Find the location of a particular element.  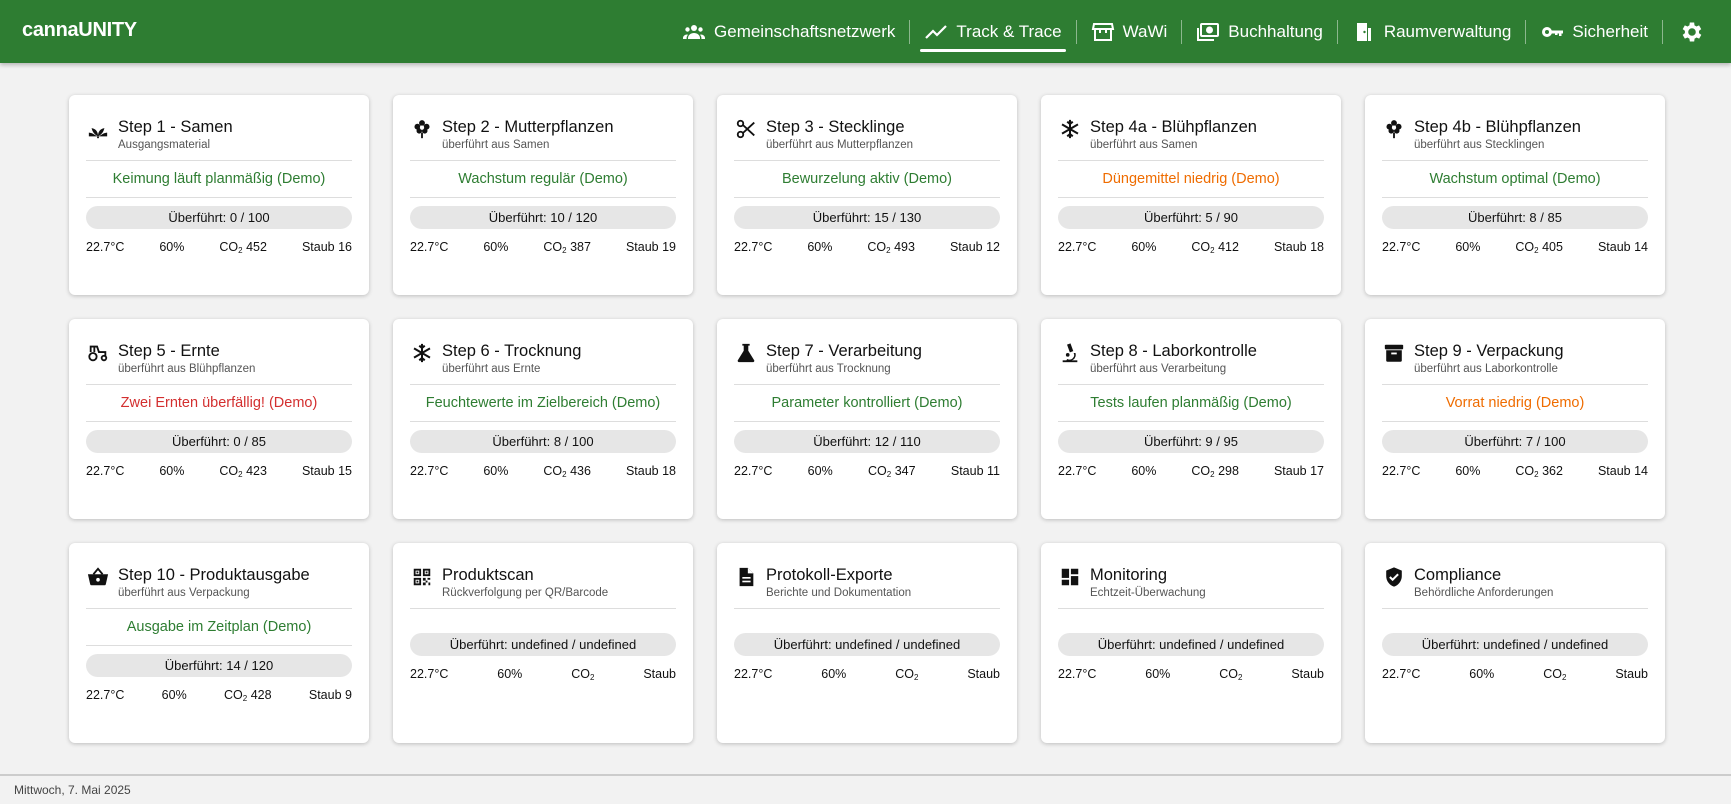

nav-item-gemeinschaftsnetzwerk: Gemeinschaftsnetzwerk is located at coordinates (788, 31).